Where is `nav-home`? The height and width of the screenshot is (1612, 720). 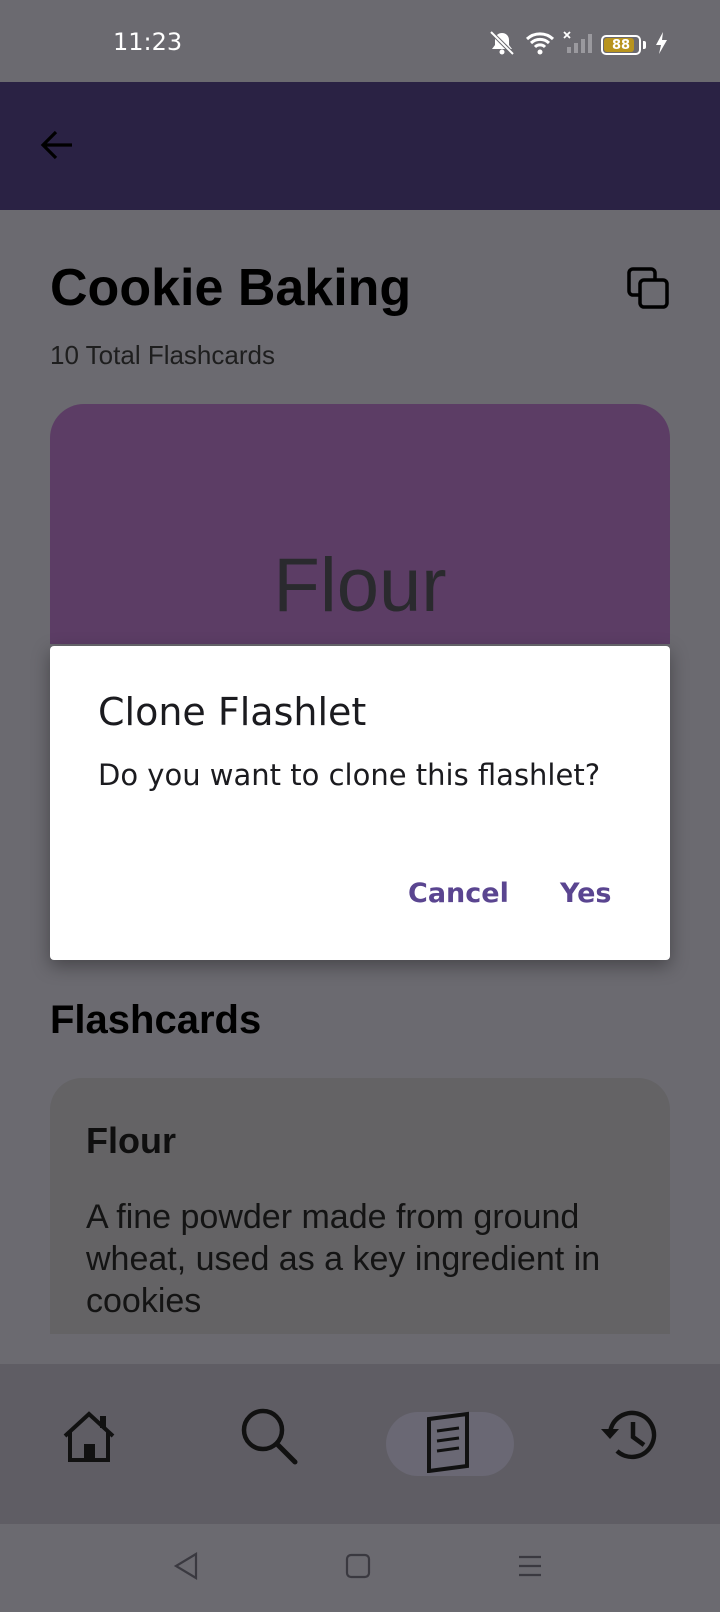
nav-home is located at coordinates (89, 1438).